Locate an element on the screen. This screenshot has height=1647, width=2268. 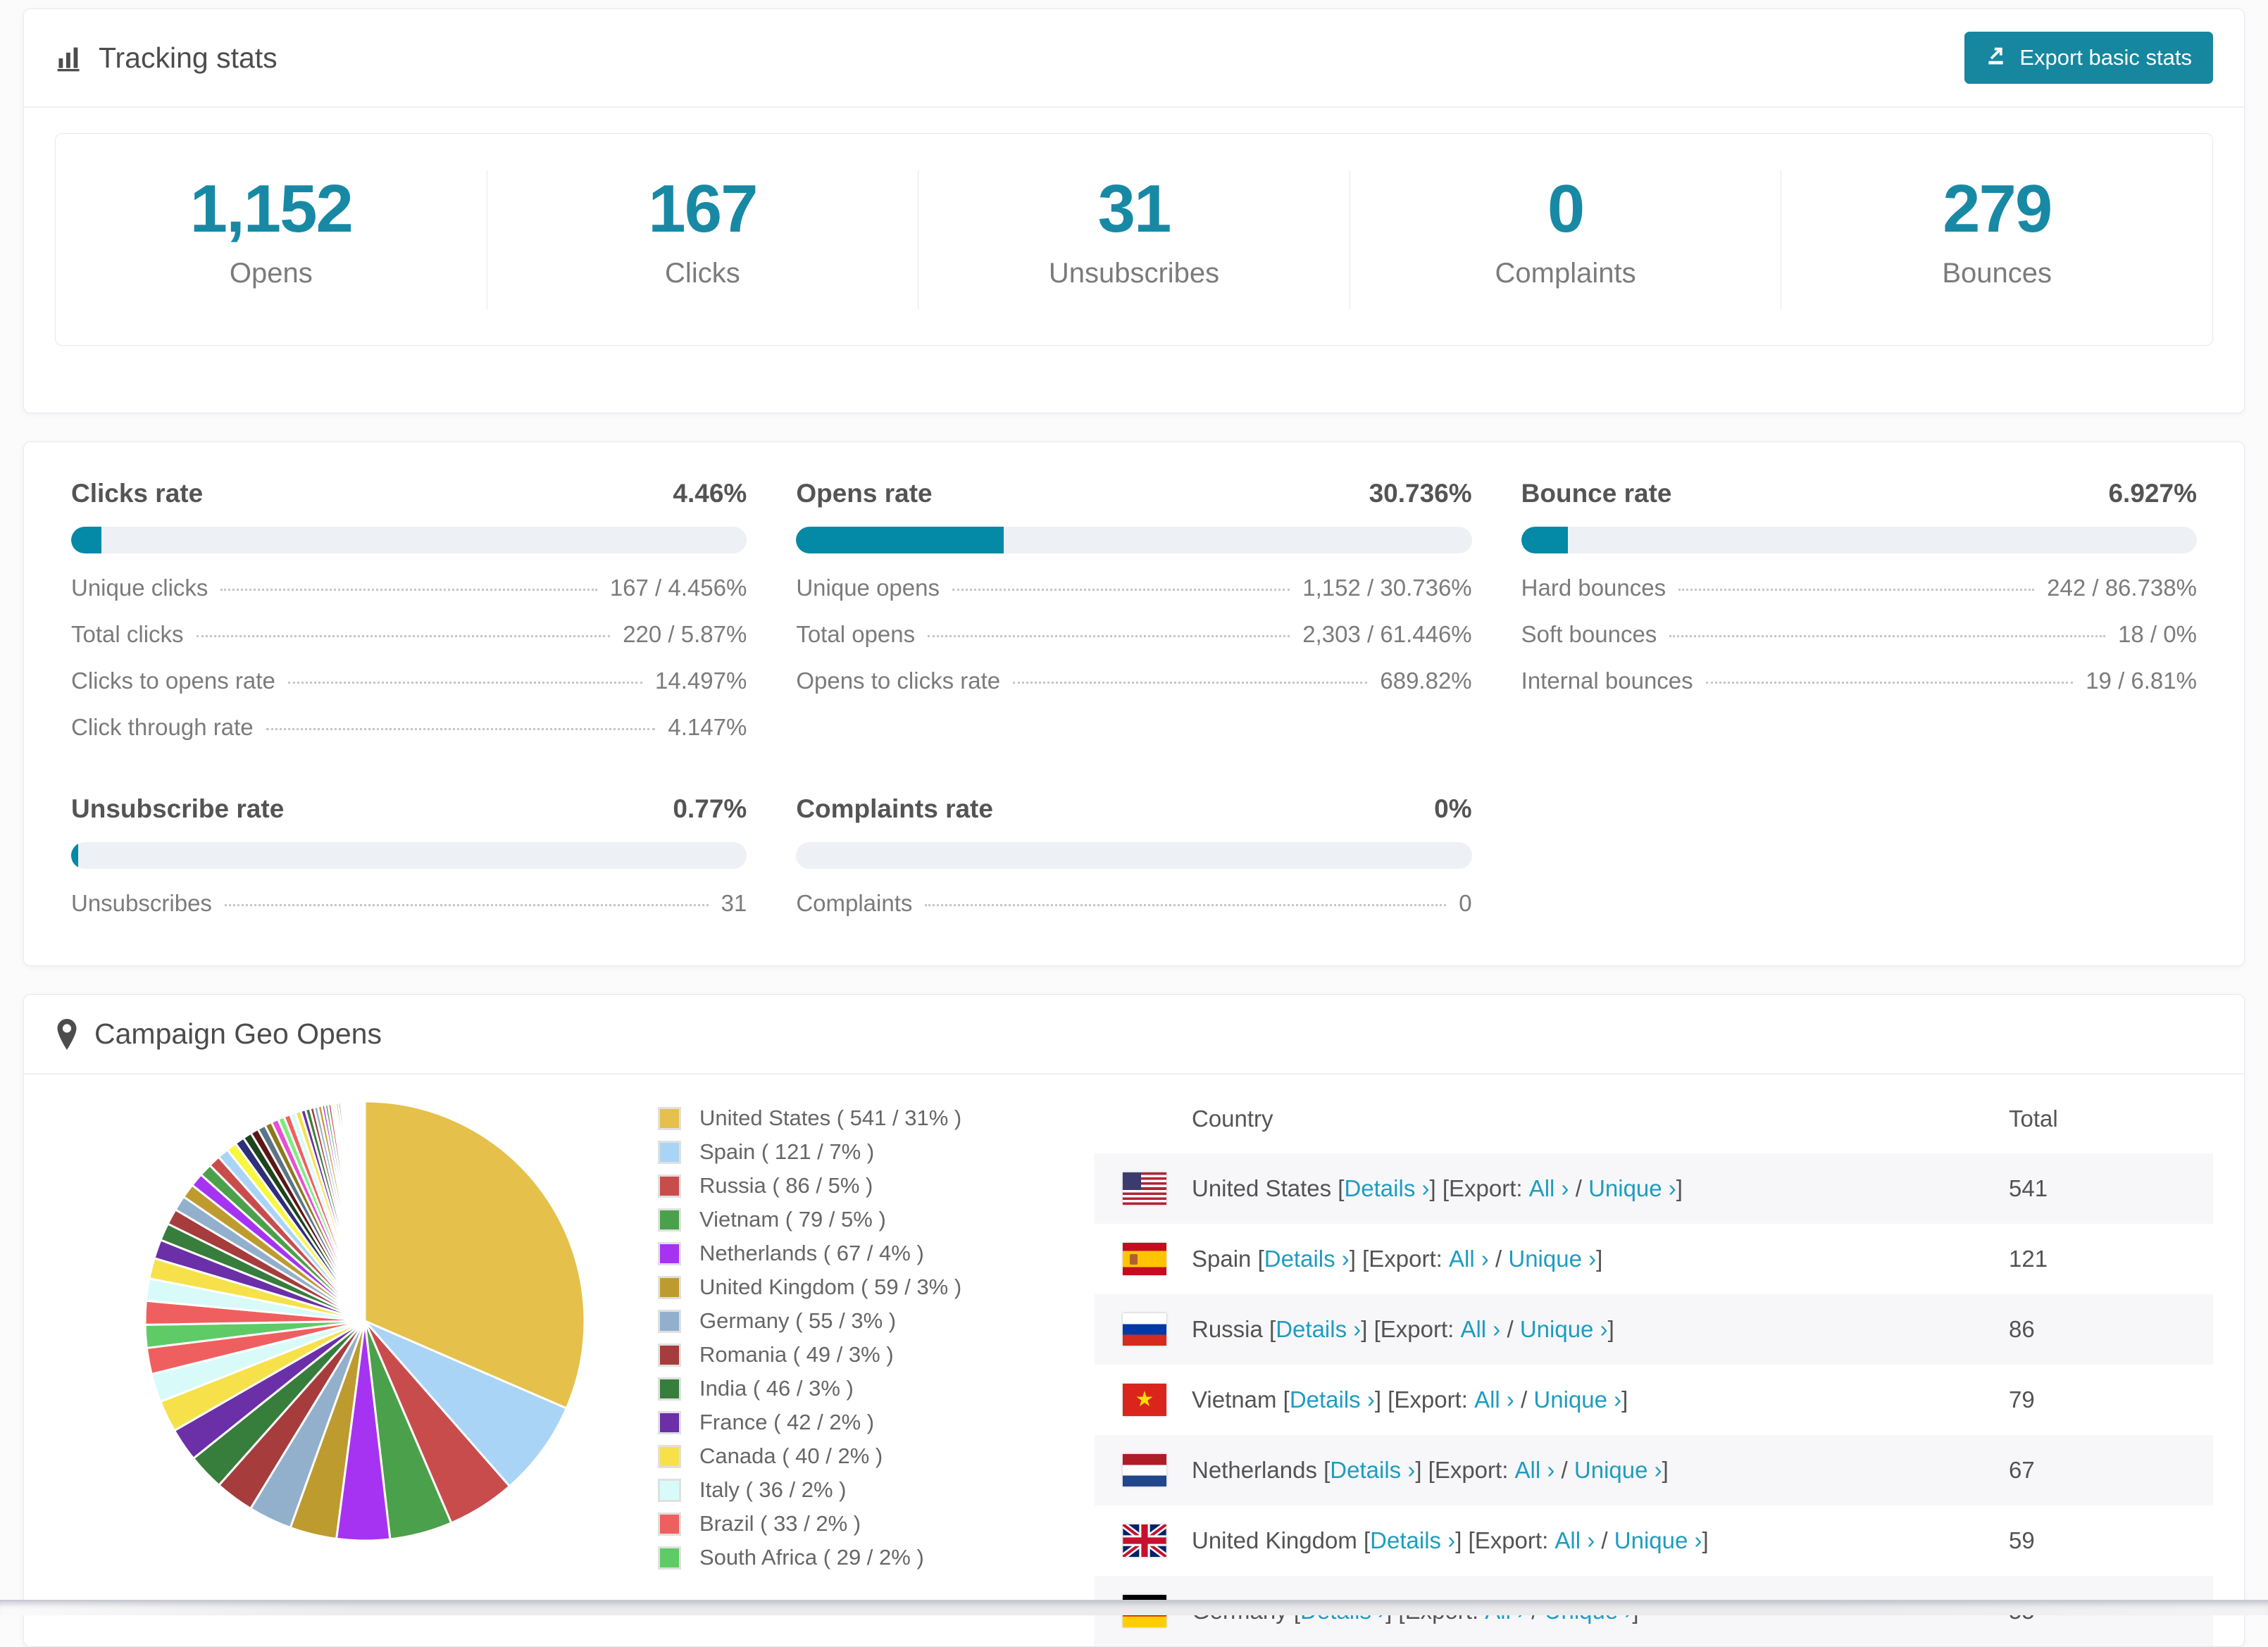
legend-item: India ( 46 / 3% ) is located at coordinates (855, 1388).